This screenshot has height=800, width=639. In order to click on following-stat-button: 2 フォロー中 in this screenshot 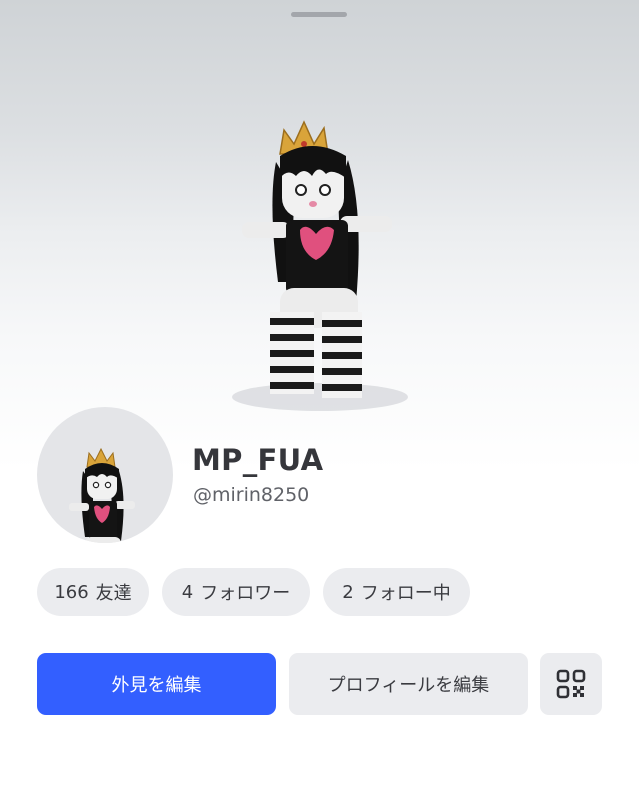, I will do `click(396, 592)`.